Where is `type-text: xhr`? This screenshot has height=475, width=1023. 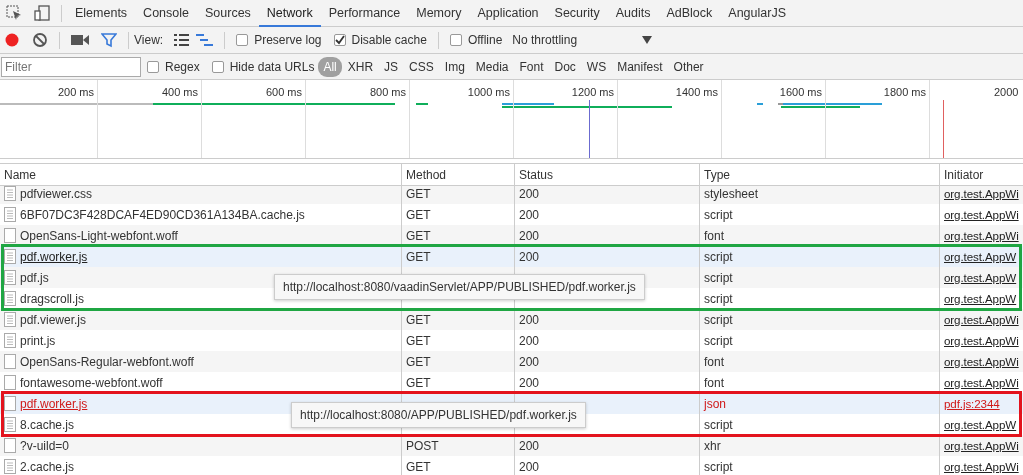 type-text: xhr is located at coordinates (712, 446).